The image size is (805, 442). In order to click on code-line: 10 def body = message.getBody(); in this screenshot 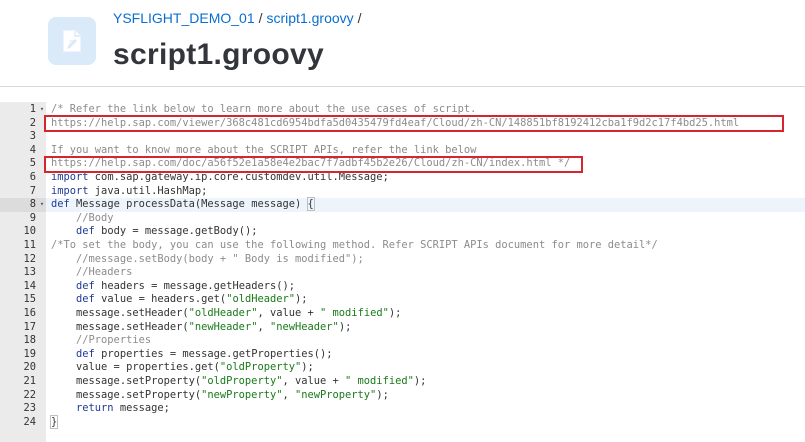, I will do `click(402, 232)`.